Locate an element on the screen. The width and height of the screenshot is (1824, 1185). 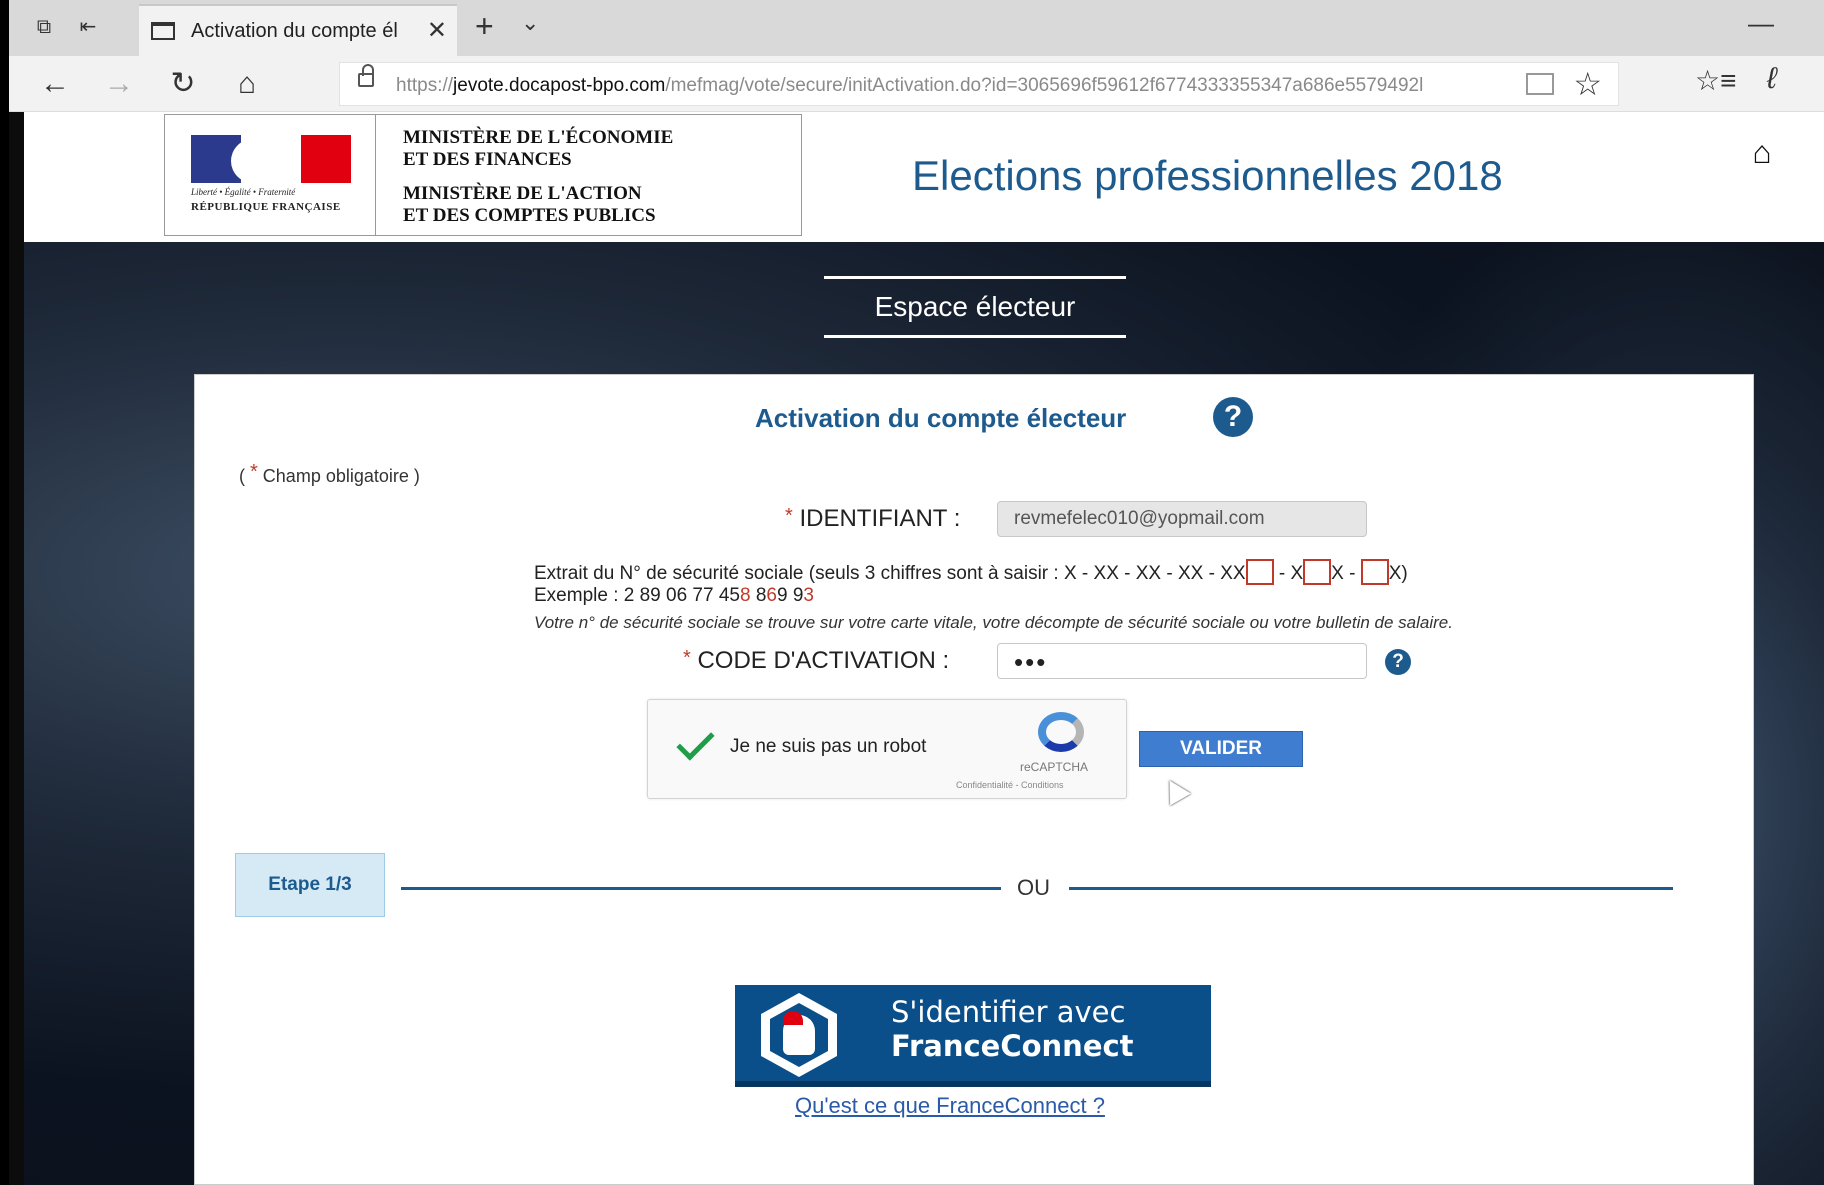
browser-tab-bar: ⧉ ⇤ Activation du compte él ✕ + ⌄ — is located at coordinates (916, 28).